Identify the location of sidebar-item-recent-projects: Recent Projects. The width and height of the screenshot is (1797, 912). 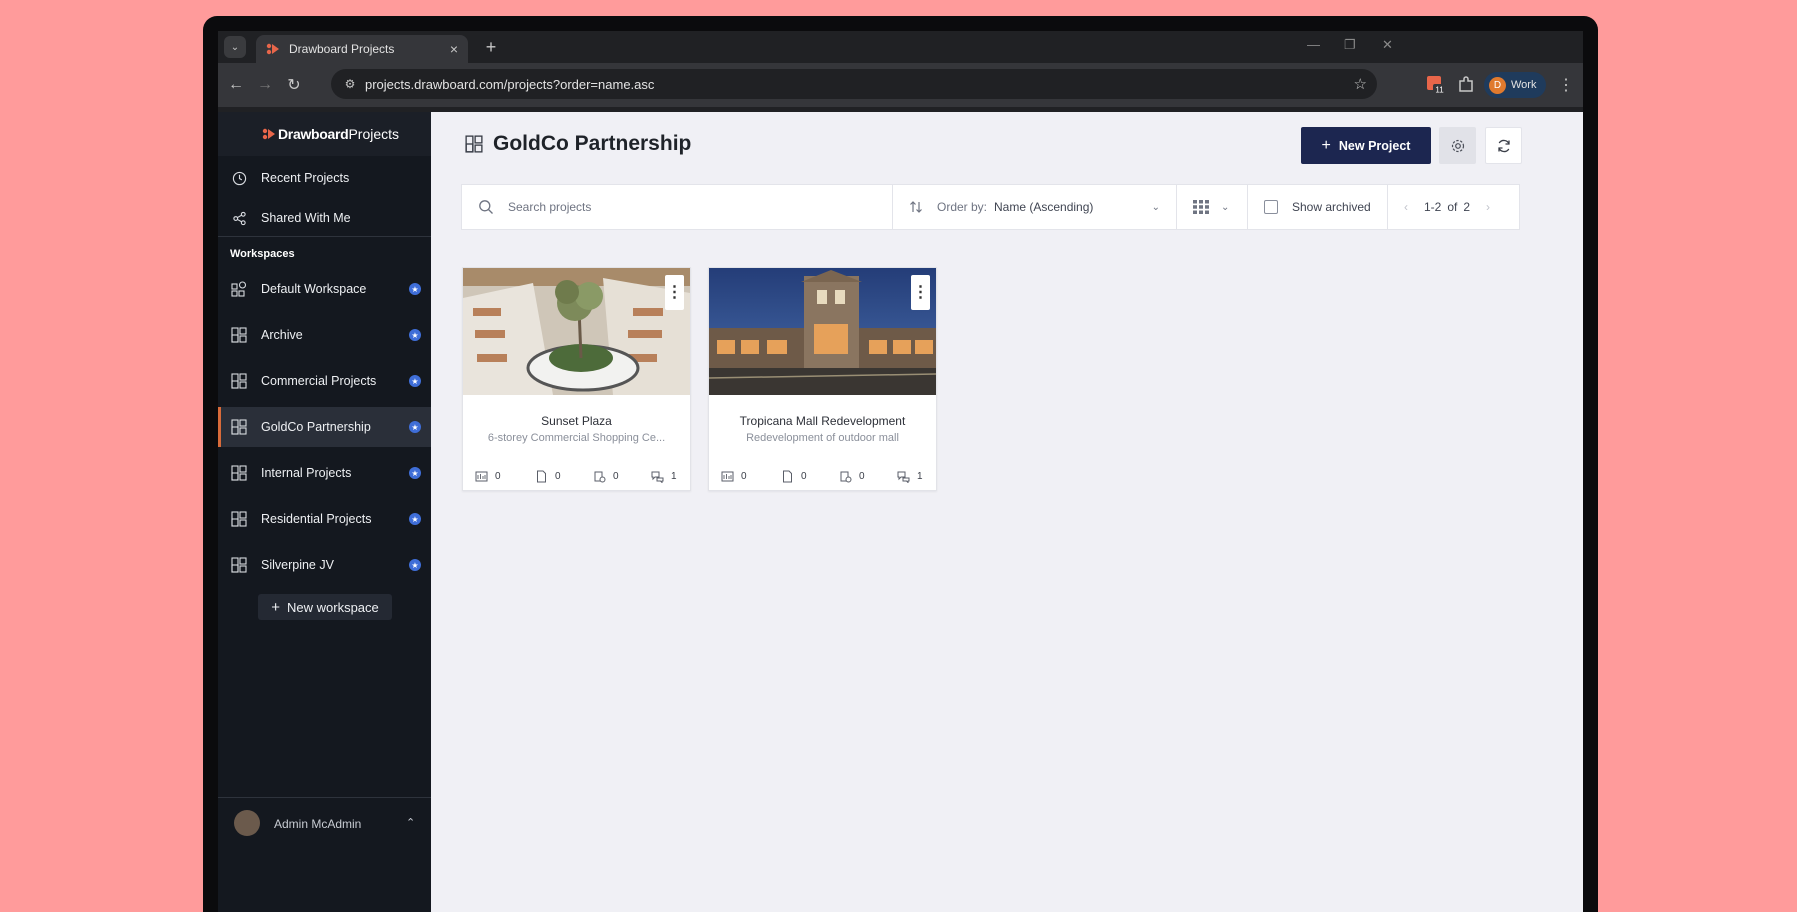
(324, 178).